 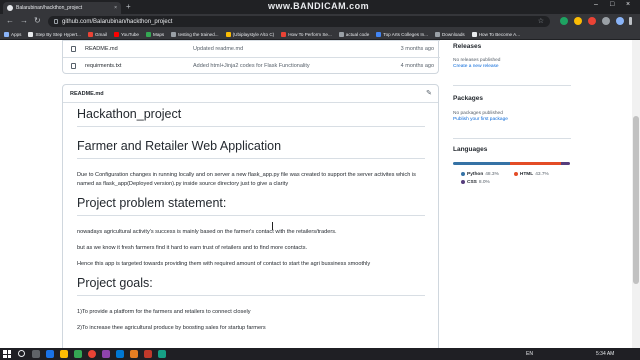 I want to click on menu-kebab-icon, so click(x=630, y=21).